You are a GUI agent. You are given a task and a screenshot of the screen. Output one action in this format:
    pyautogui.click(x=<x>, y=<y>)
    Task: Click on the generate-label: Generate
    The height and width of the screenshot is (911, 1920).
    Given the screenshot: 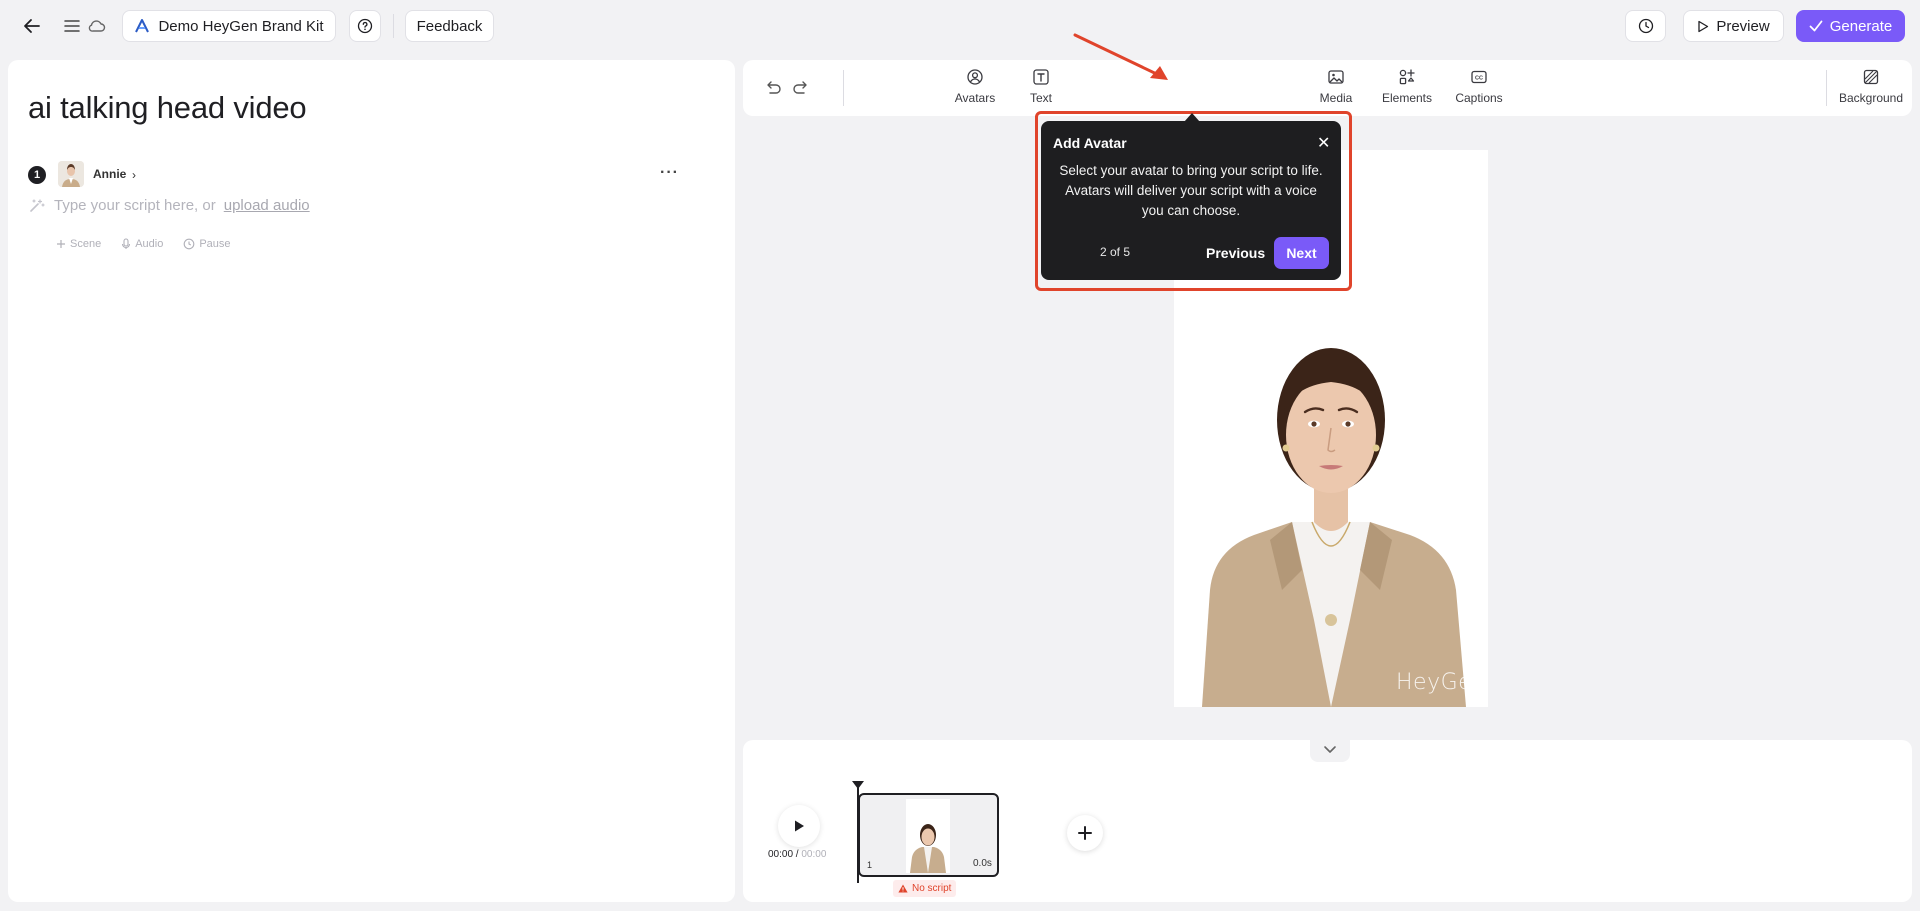 What is the action you would take?
    pyautogui.click(x=1861, y=26)
    